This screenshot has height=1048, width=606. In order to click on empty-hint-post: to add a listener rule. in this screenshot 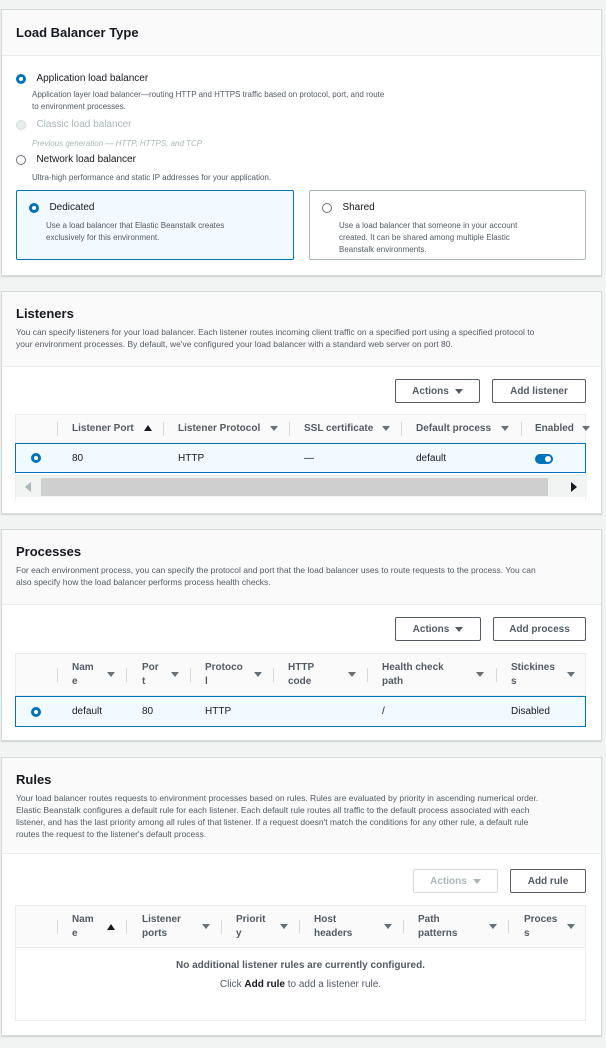, I will do `click(333, 984)`.